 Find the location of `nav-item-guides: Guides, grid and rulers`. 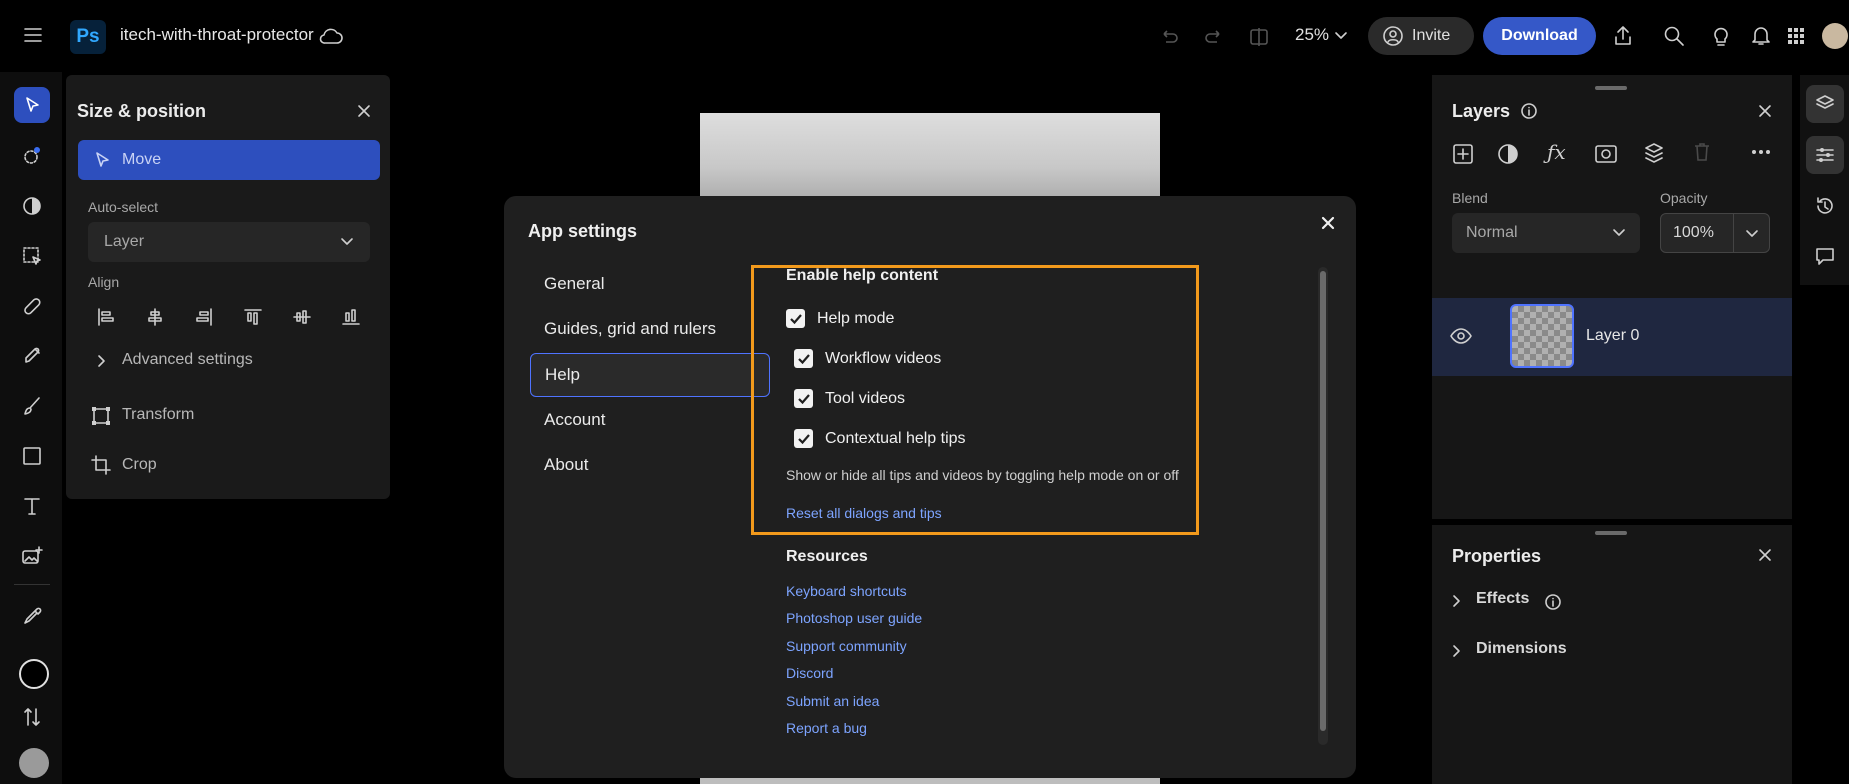

nav-item-guides: Guides, grid and rulers is located at coordinates (650, 329).